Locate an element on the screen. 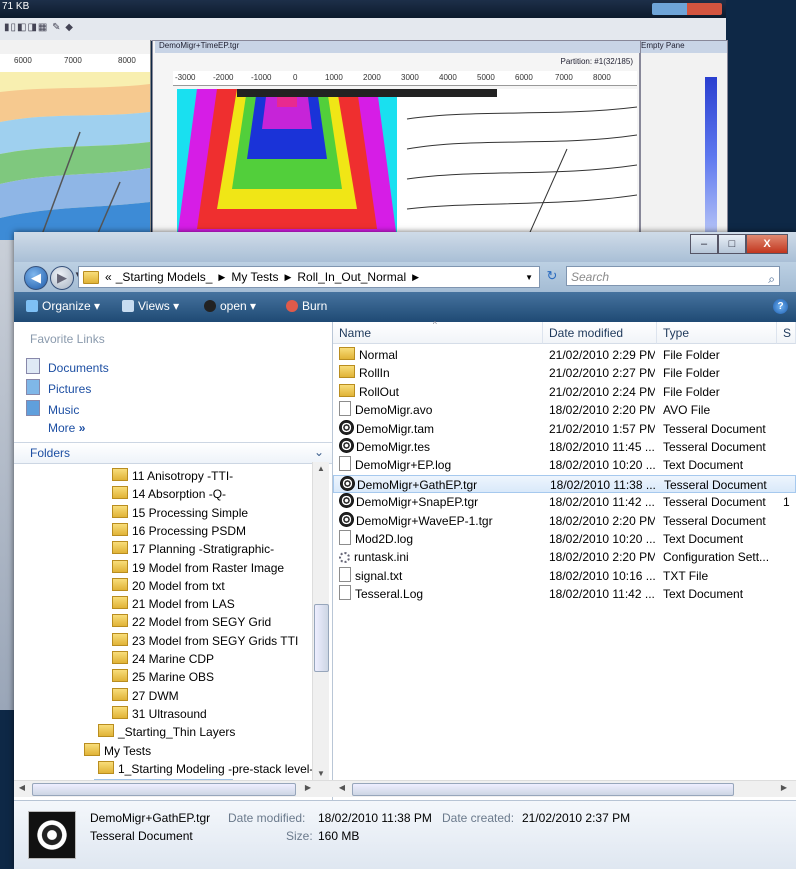 This screenshot has height=869, width=796. tree-item: 22 Model from SEGY Grid is located at coordinates (191, 621).